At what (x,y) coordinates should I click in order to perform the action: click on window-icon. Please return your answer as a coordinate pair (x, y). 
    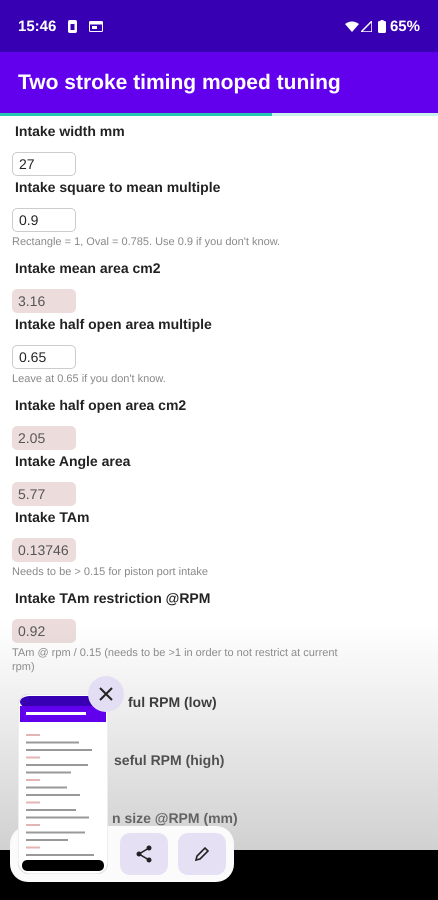
    Looking at the image, I should click on (96, 26).